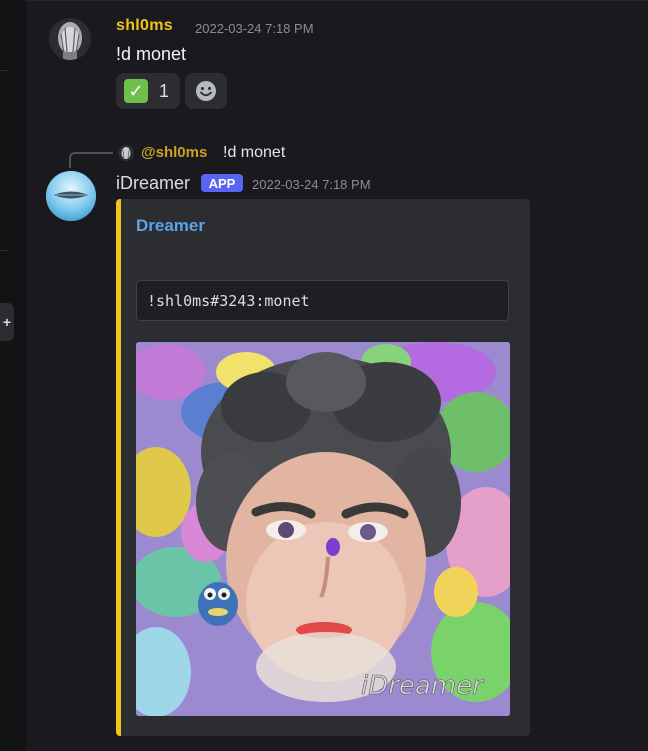 The width and height of the screenshot is (648, 751). I want to click on avatar-image, so click(70, 39).